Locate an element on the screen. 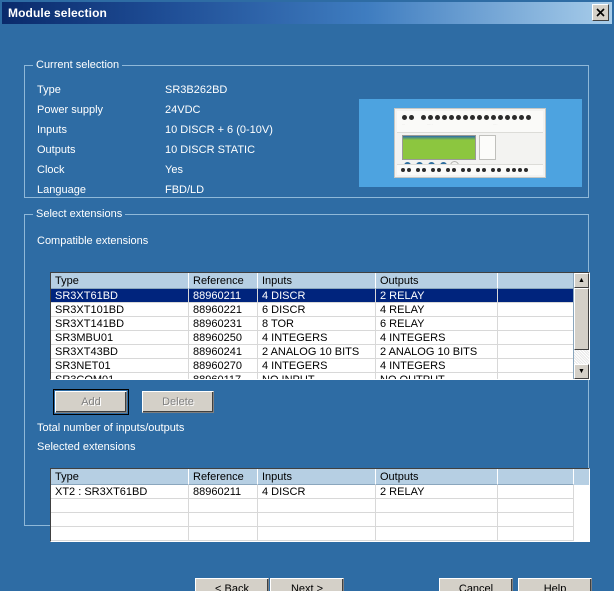  cell-type: SR3XT61BD is located at coordinates (120, 296).